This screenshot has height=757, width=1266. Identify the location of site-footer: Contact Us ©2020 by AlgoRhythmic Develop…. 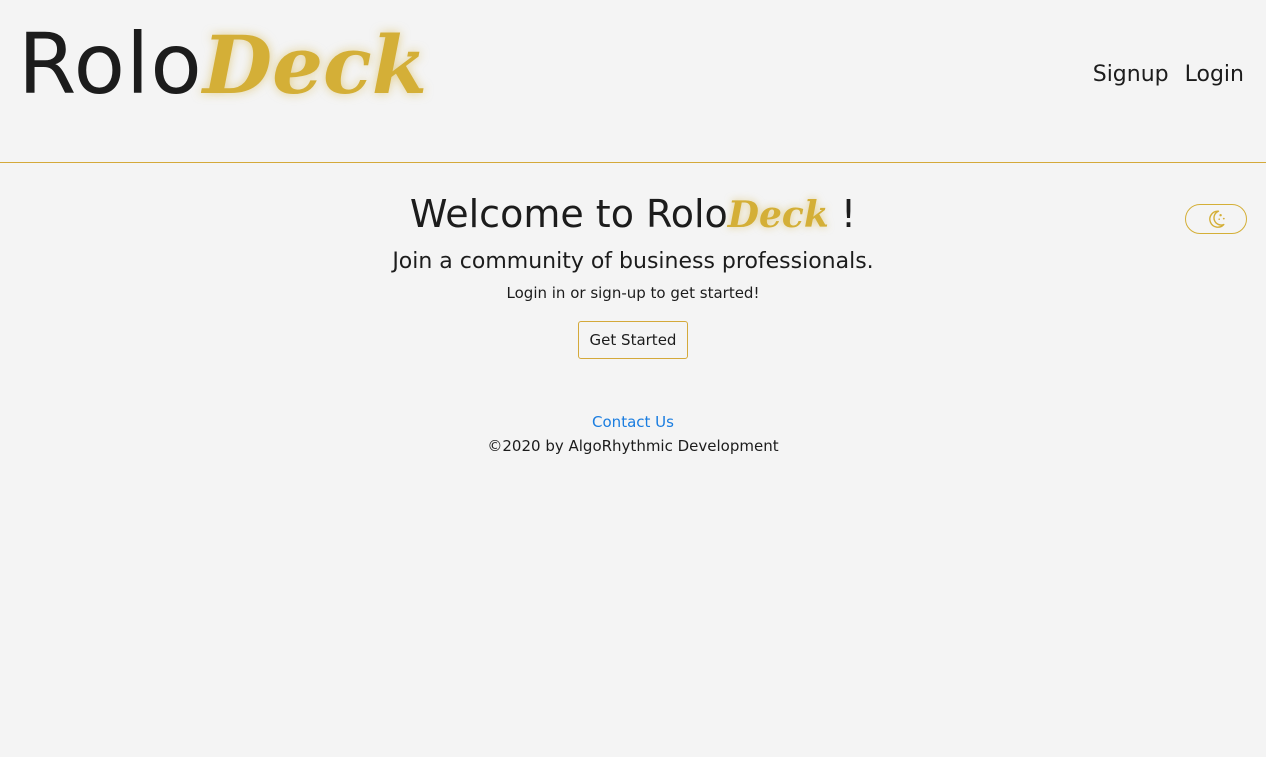
(633, 434).